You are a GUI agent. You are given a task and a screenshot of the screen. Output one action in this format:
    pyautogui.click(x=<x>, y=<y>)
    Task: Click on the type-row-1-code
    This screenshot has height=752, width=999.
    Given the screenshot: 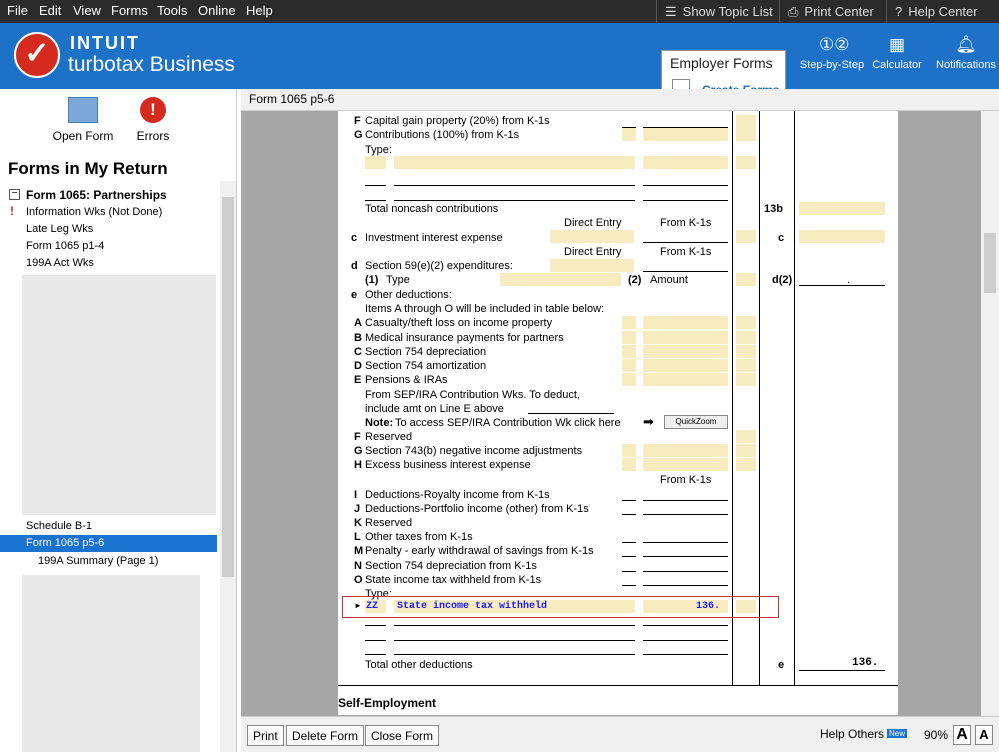 What is the action you would take?
    pyautogui.click(x=375, y=162)
    